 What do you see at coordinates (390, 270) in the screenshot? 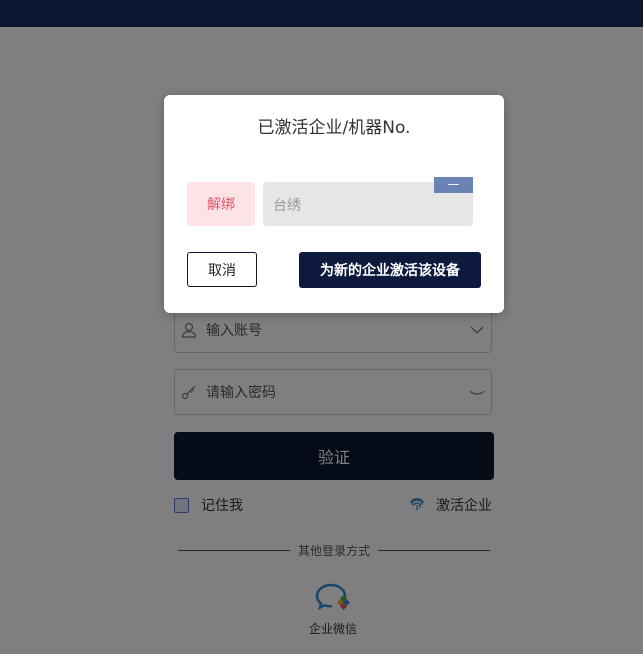
I see `activate-new-company-button: 为新的企业激活该设备` at bounding box center [390, 270].